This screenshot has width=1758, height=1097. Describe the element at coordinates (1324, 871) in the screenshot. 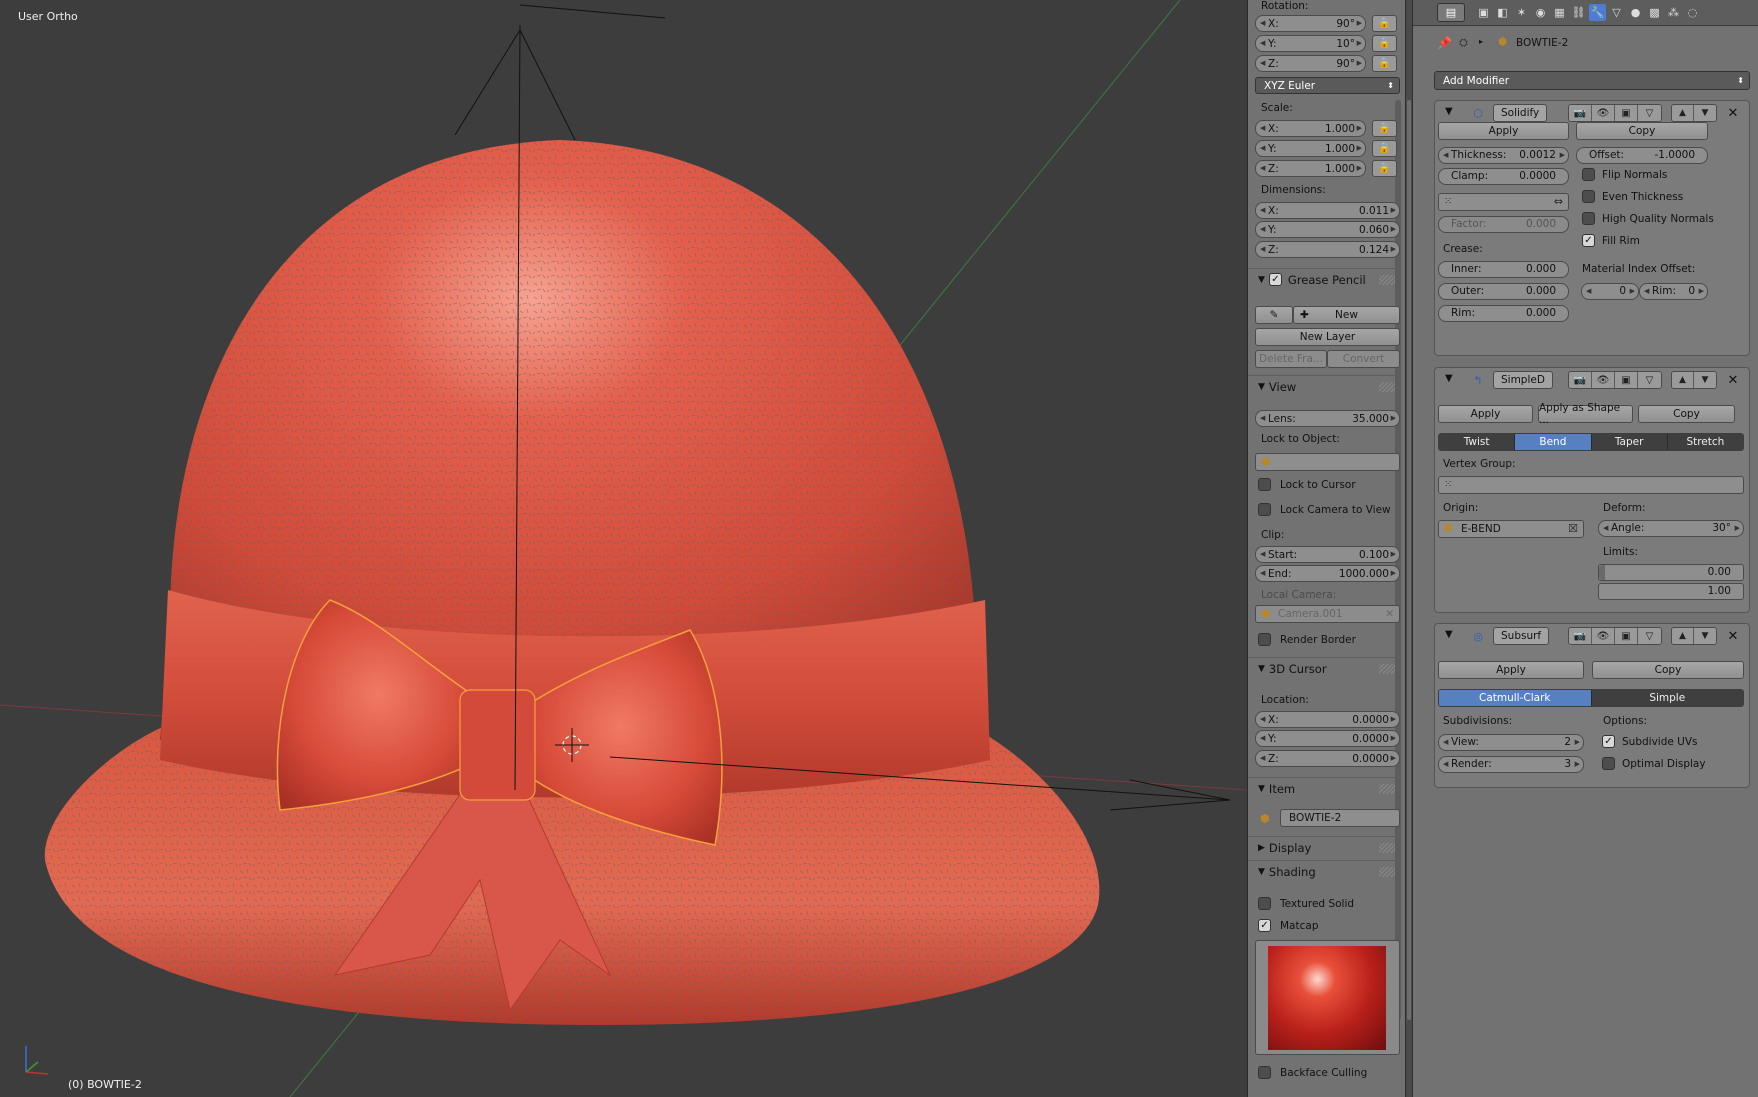

I see `shading-panel-header: ▼ Shading` at that location.